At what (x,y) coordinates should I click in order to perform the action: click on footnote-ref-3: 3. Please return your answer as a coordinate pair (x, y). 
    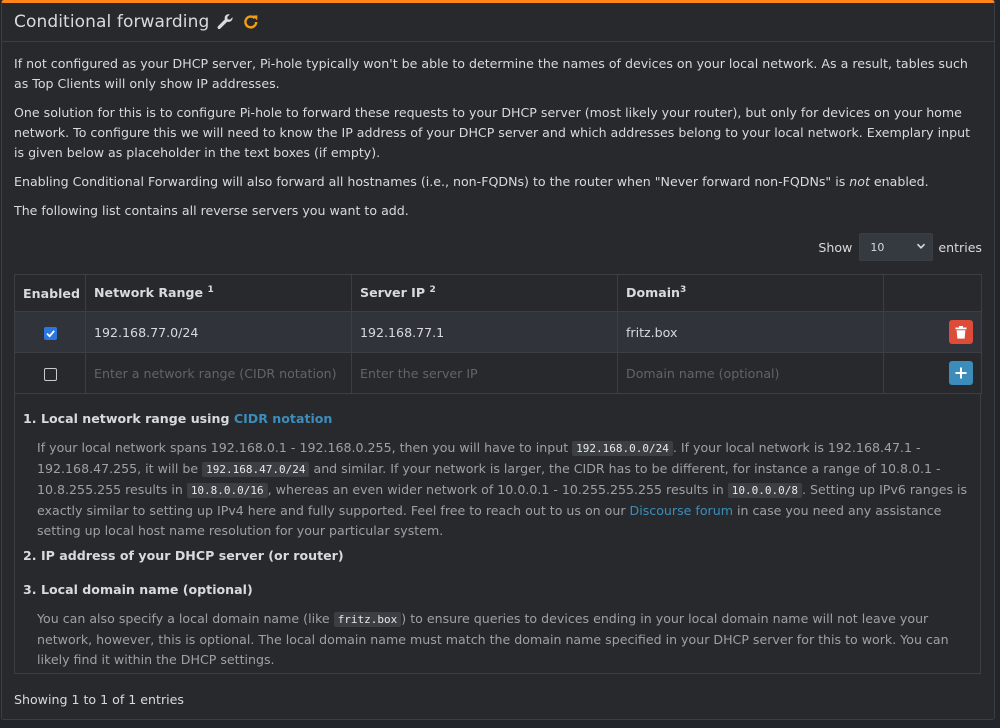
    Looking at the image, I should click on (683, 290).